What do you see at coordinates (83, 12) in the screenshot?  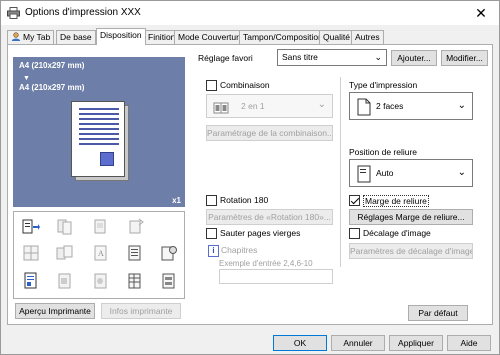 I see `window-title: Options d'impression XXX` at bounding box center [83, 12].